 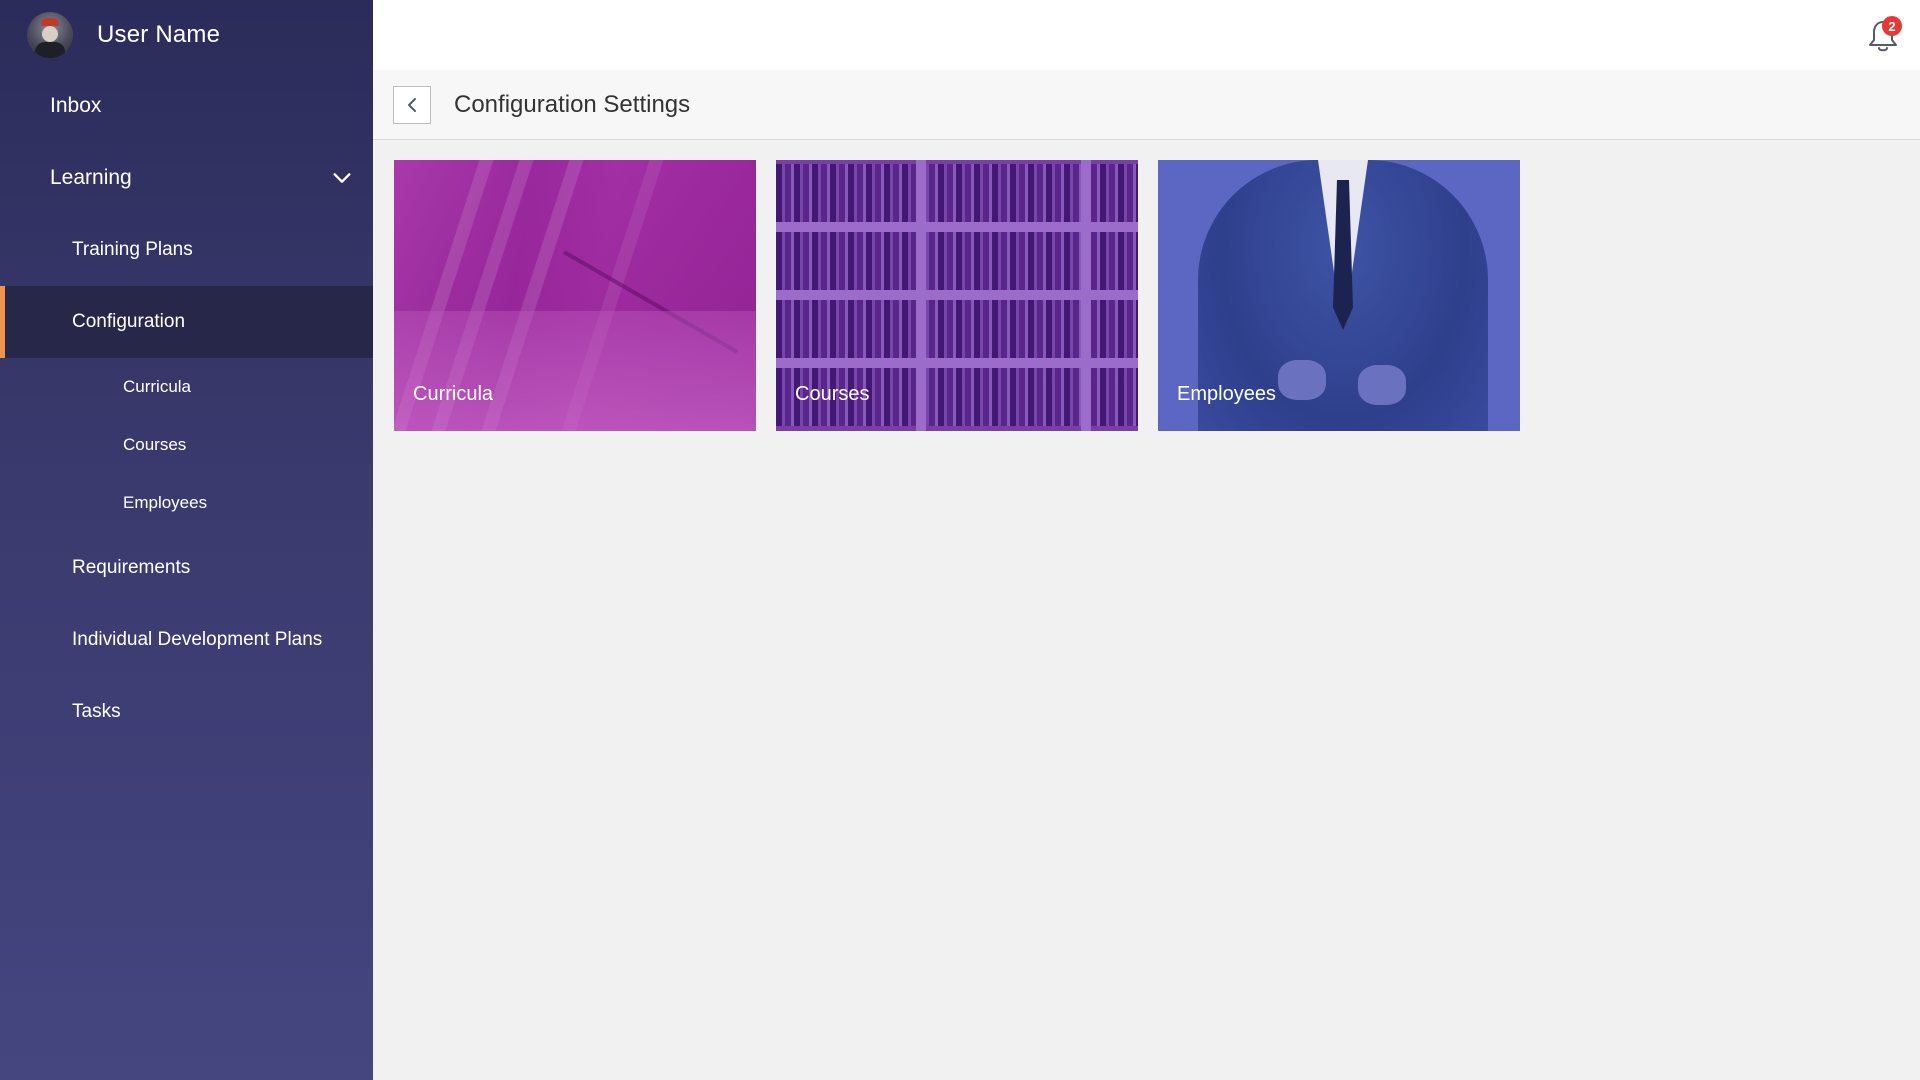 What do you see at coordinates (575, 295) in the screenshot?
I see `tile-curricula: Curricula` at bounding box center [575, 295].